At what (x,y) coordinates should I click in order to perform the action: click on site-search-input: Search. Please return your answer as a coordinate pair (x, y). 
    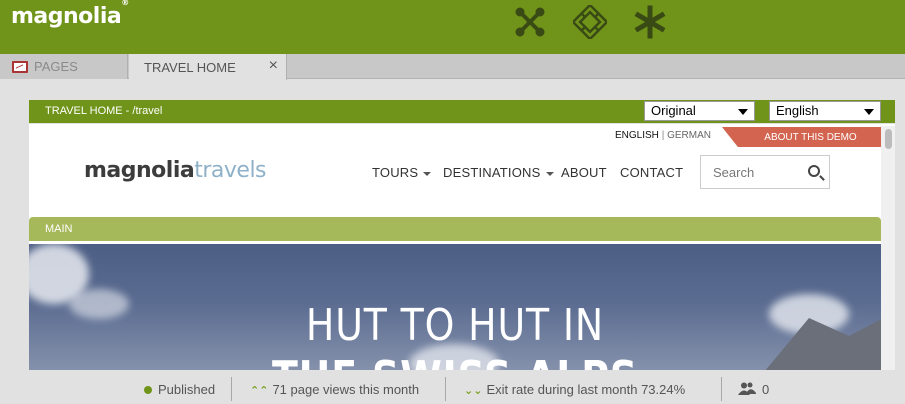
    Looking at the image, I should click on (765, 172).